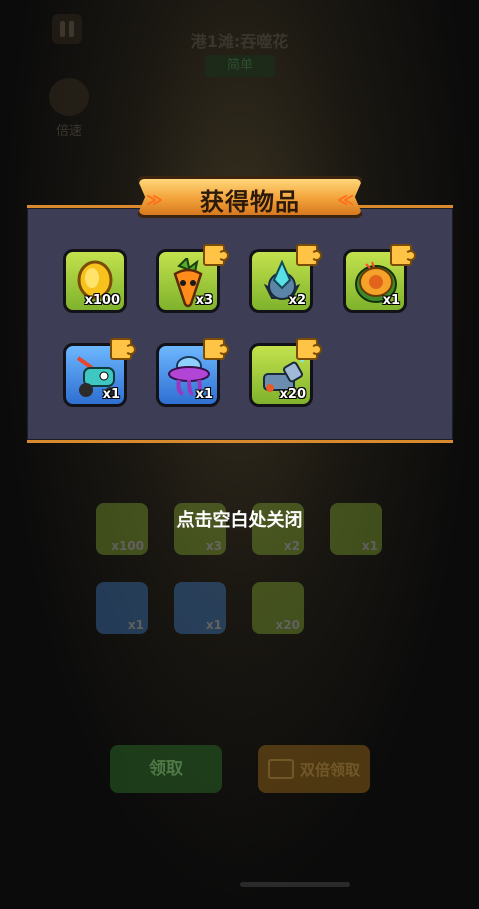 The width and height of the screenshot is (479, 909). What do you see at coordinates (285, 372) in the screenshot?
I see `reward-item-water-cannon: x20` at bounding box center [285, 372].